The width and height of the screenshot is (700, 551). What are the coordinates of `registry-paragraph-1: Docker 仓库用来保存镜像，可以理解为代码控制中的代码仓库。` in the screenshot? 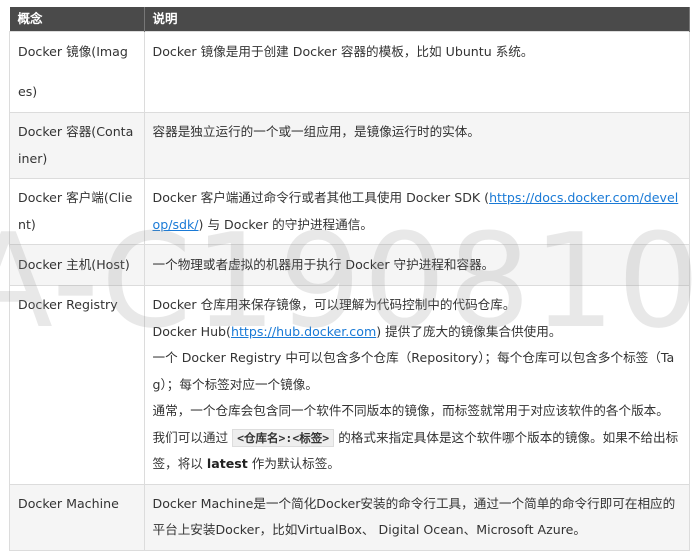 It's located at (334, 304).